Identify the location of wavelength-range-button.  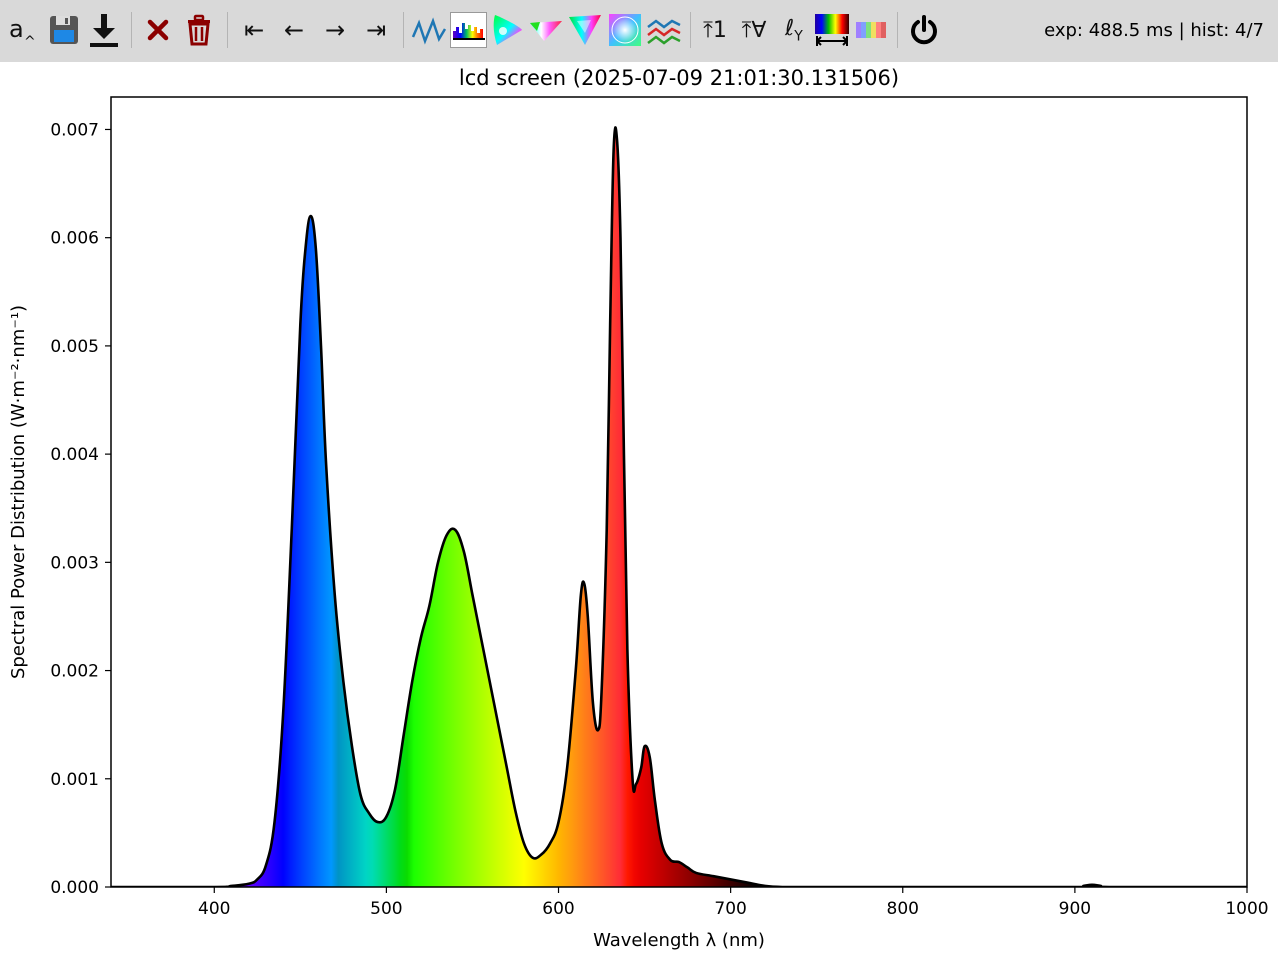
(832, 30).